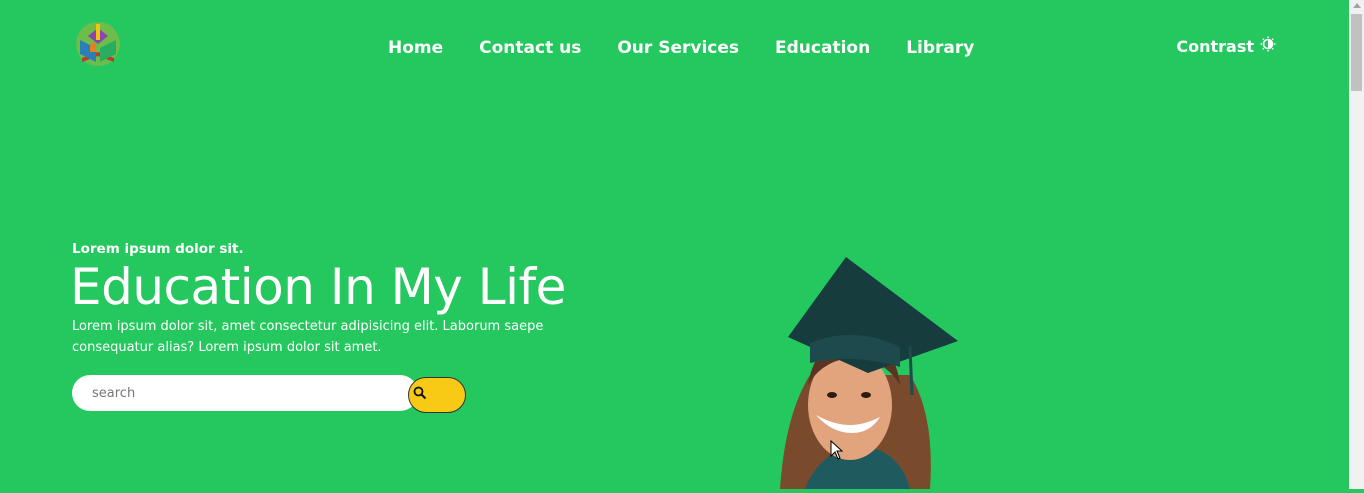 This screenshot has width=1364, height=493. Describe the element at coordinates (822, 48) in the screenshot. I see `nav-education: Education` at that location.